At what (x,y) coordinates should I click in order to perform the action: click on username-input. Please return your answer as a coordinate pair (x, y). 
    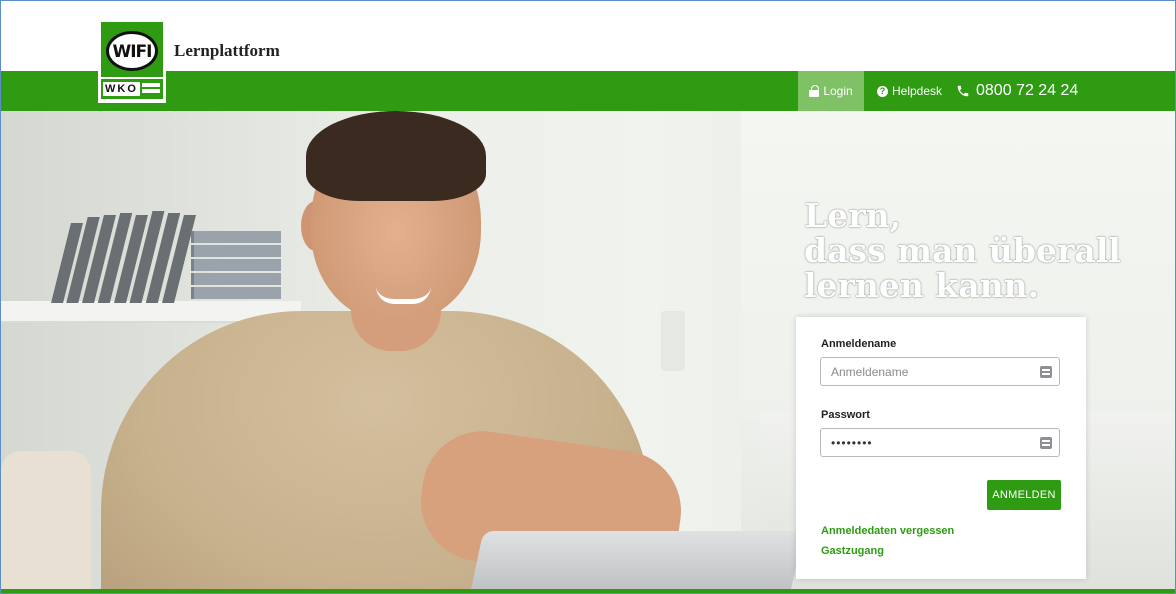
    Looking at the image, I should click on (940, 371).